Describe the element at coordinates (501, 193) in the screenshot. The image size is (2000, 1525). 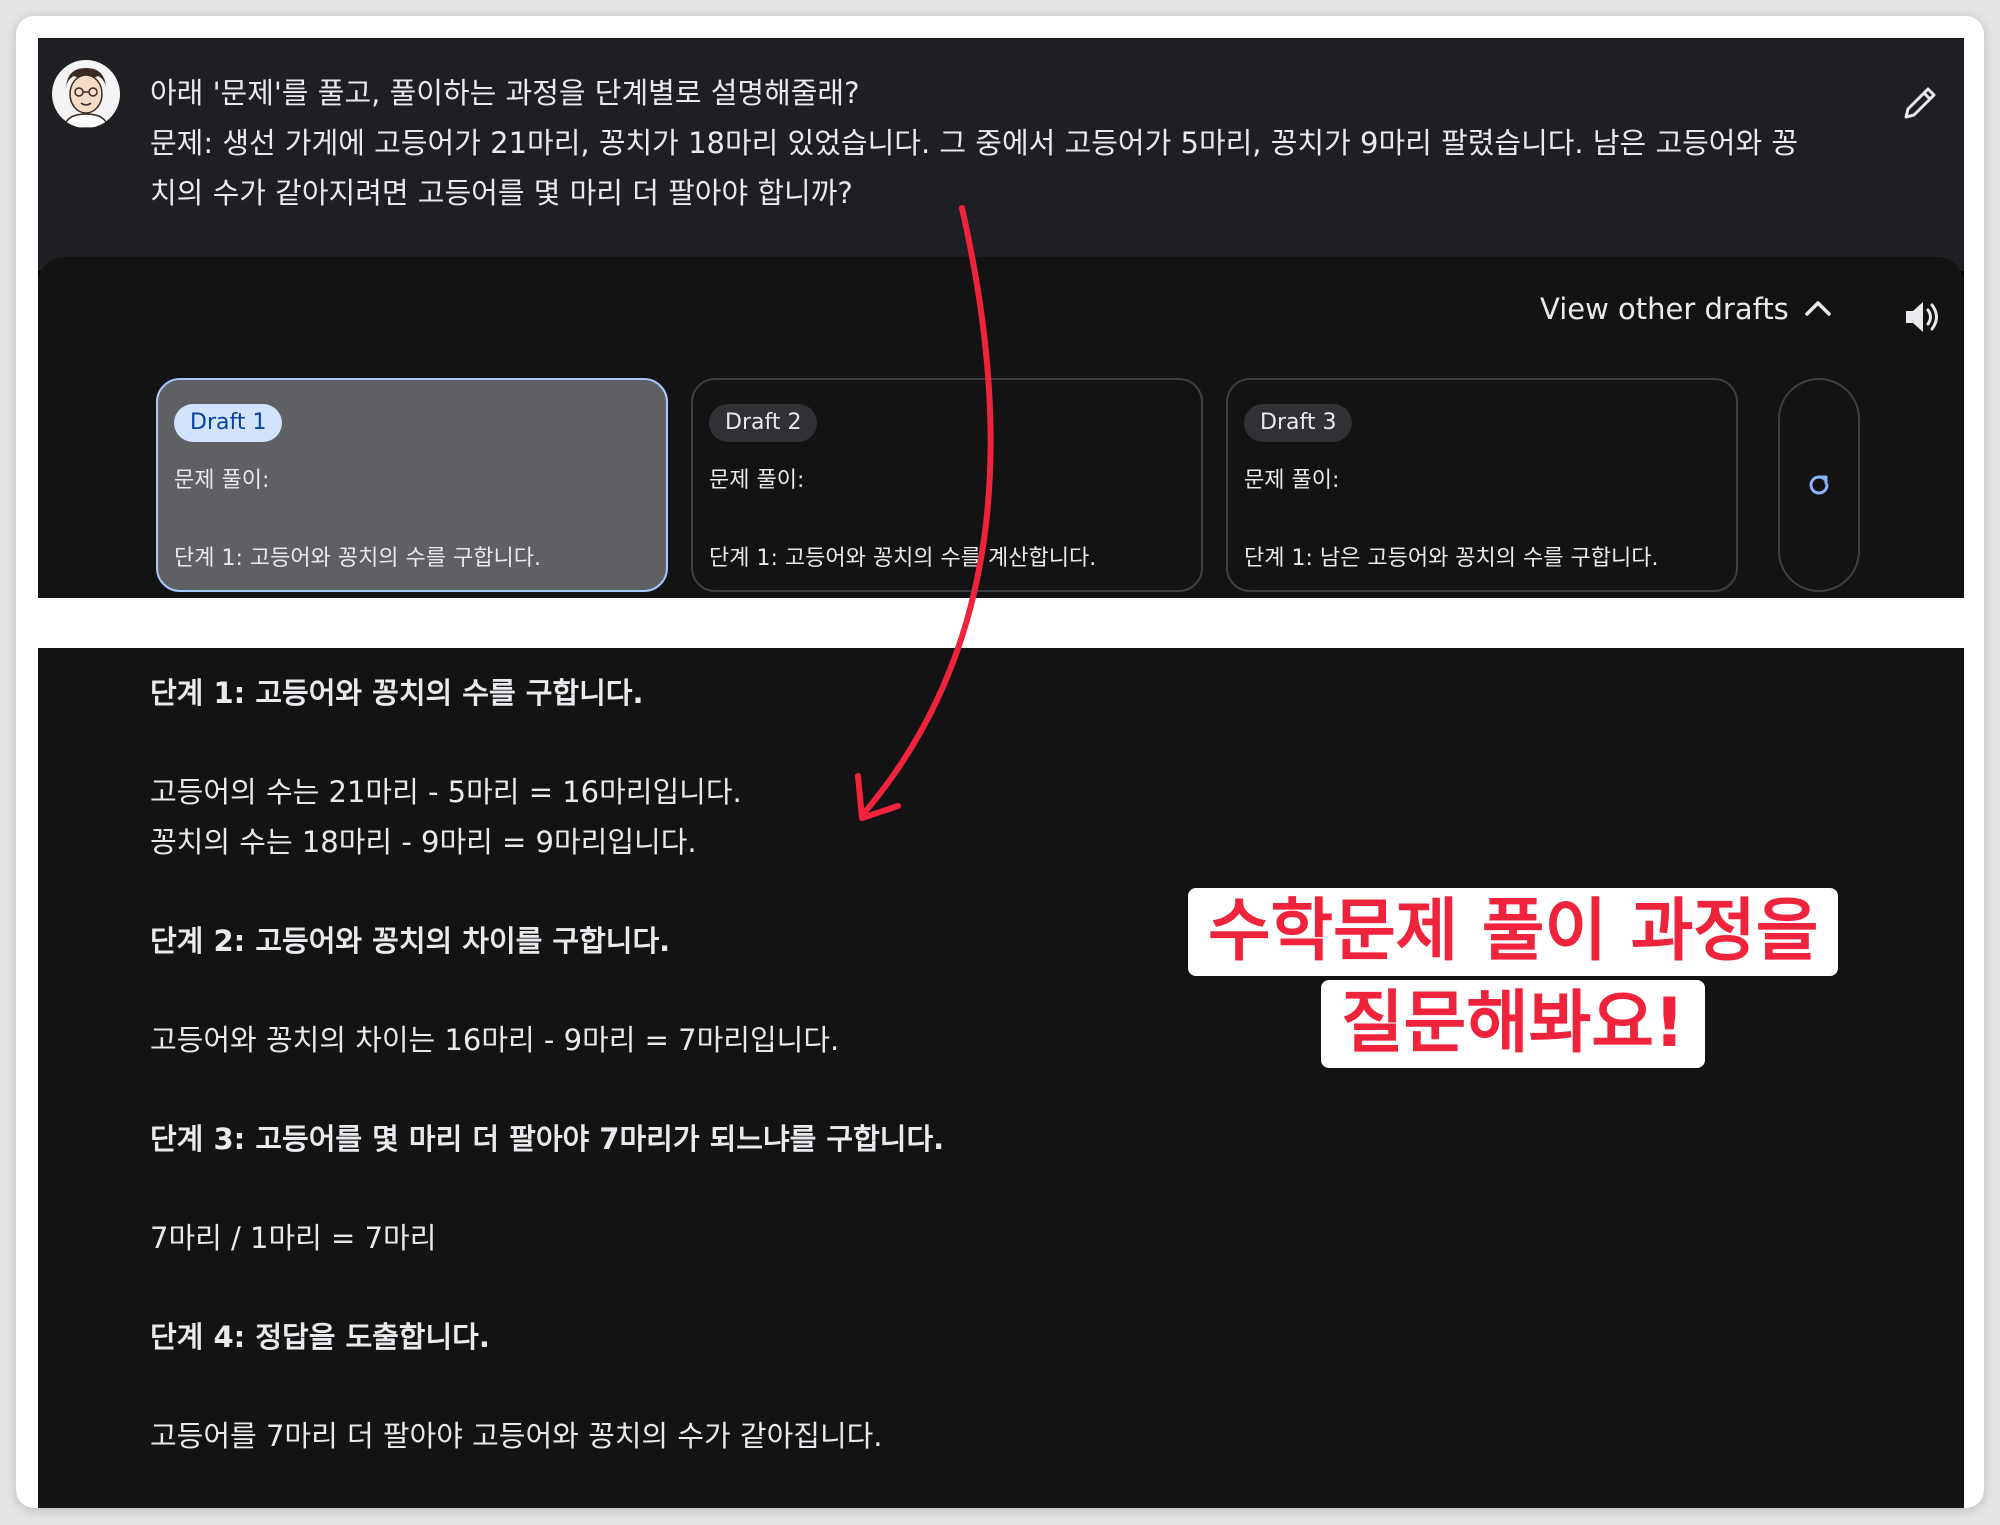
I see `prompt-line: 치의 수가 같아지려면 고등어를 몇 마리 더 팔아야 합니까?` at that location.